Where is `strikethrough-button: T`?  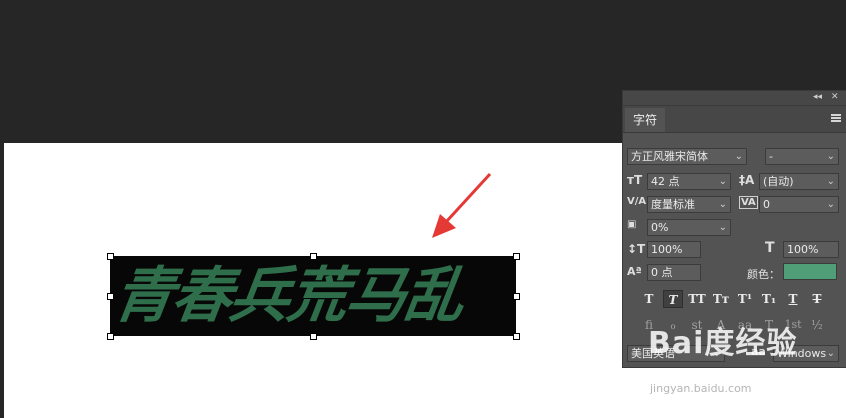
strikethrough-button: T is located at coordinates (817, 299).